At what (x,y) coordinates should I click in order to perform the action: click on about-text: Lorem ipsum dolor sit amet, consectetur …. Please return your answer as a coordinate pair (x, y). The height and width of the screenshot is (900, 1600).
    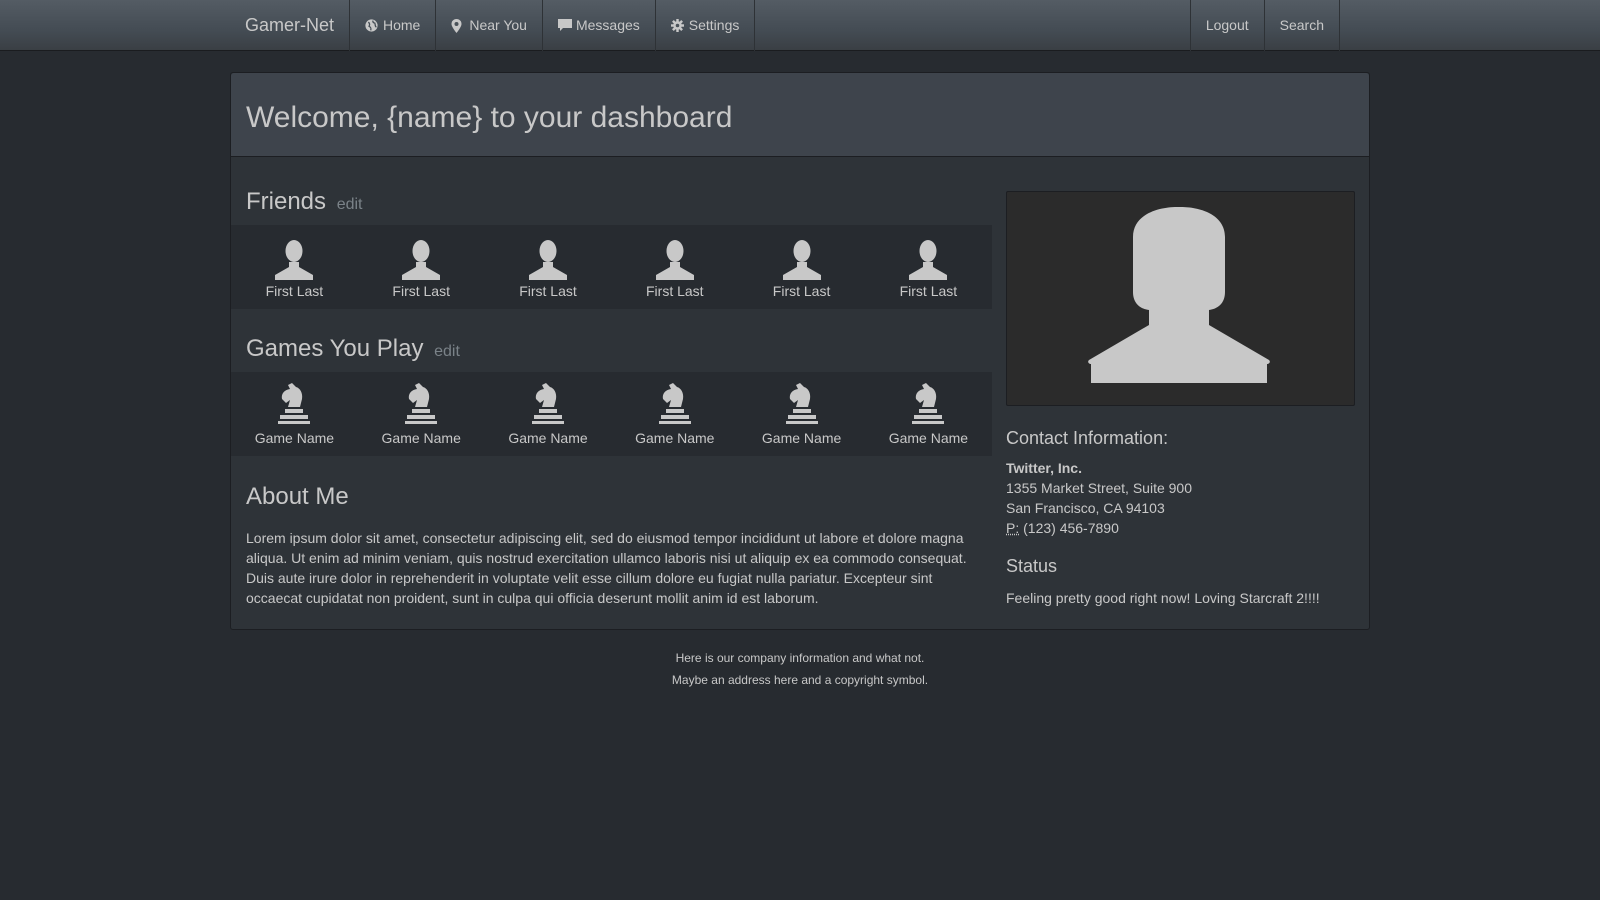
    Looking at the image, I should click on (606, 568).